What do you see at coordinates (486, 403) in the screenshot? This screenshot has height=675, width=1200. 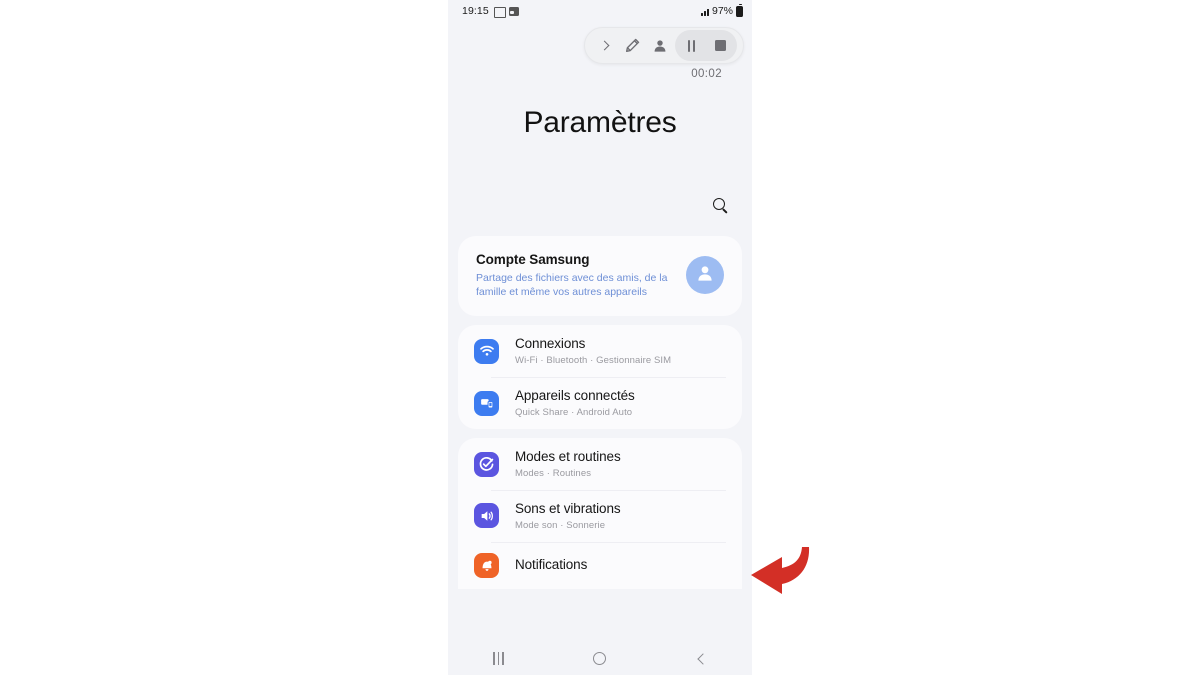 I see `connected-devices-icon` at bounding box center [486, 403].